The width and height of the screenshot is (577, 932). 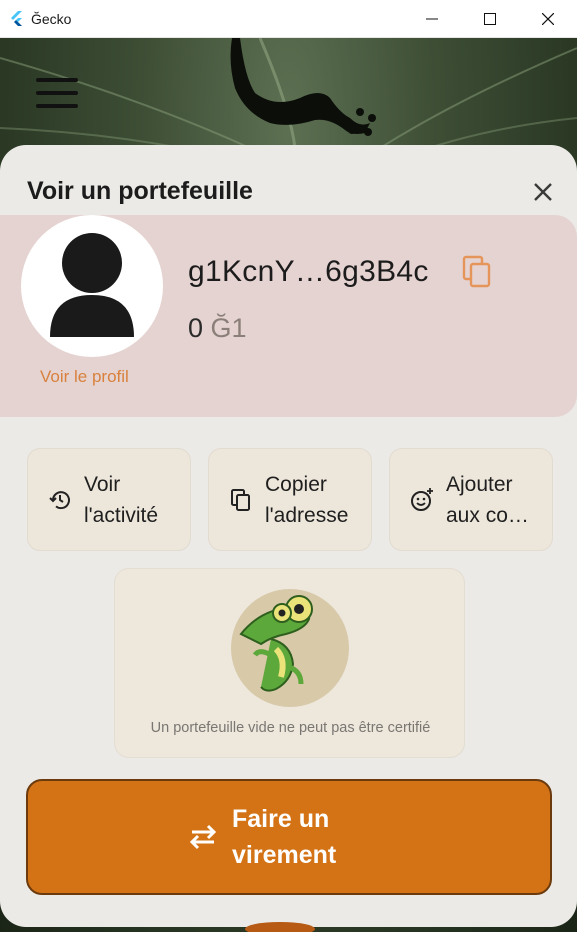 What do you see at coordinates (196, 328) in the screenshot?
I see `balance-value: 0` at bounding box center [196, 328].